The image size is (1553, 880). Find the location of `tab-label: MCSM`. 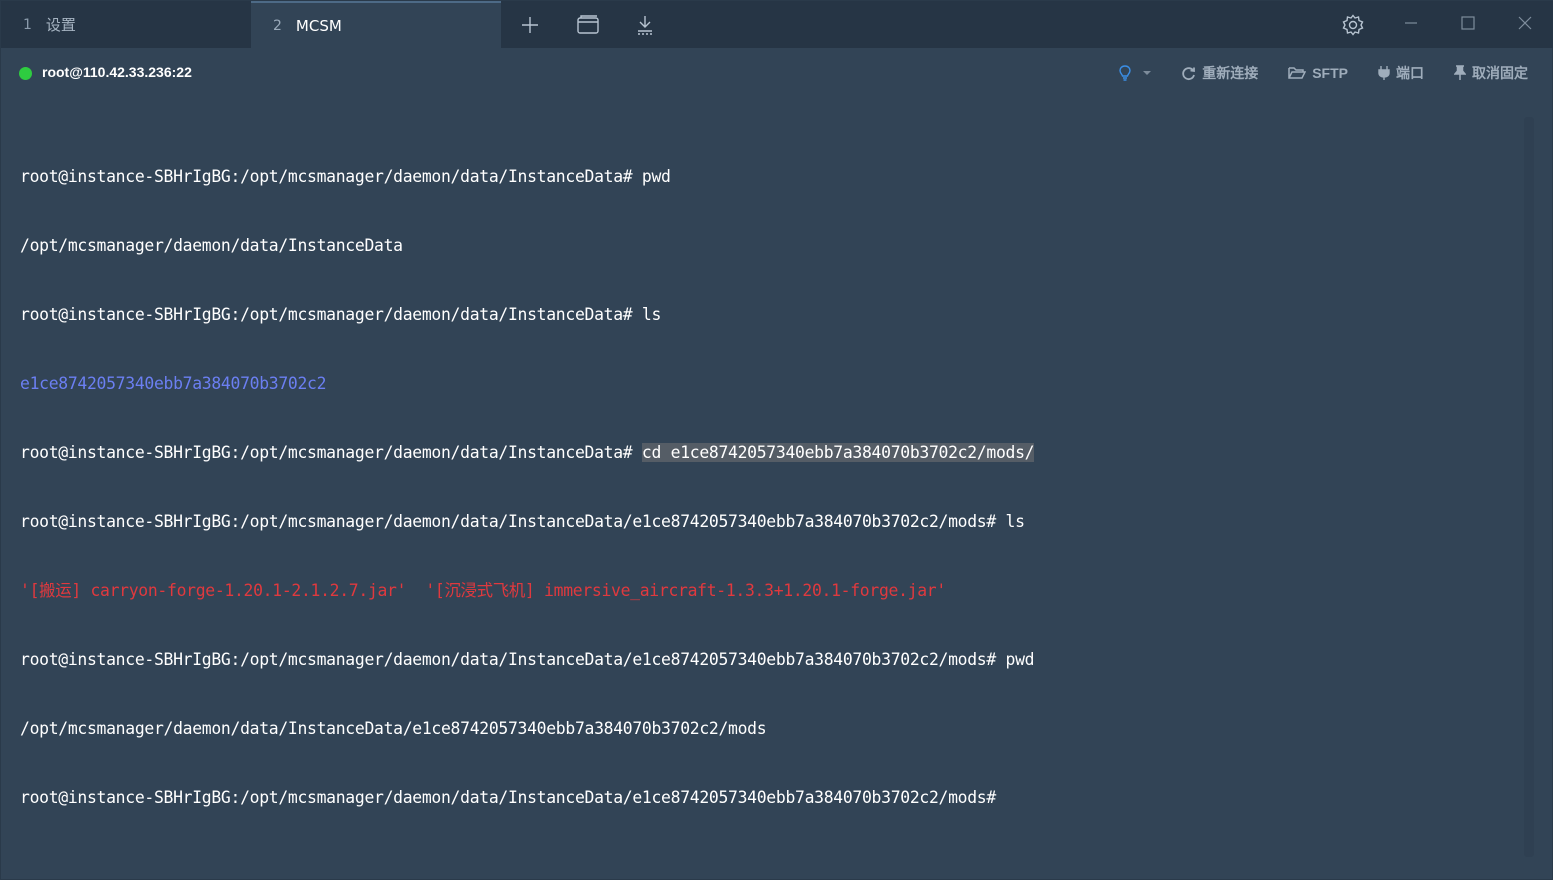

tab-label: MCSM is located at coordinates (318, 25).